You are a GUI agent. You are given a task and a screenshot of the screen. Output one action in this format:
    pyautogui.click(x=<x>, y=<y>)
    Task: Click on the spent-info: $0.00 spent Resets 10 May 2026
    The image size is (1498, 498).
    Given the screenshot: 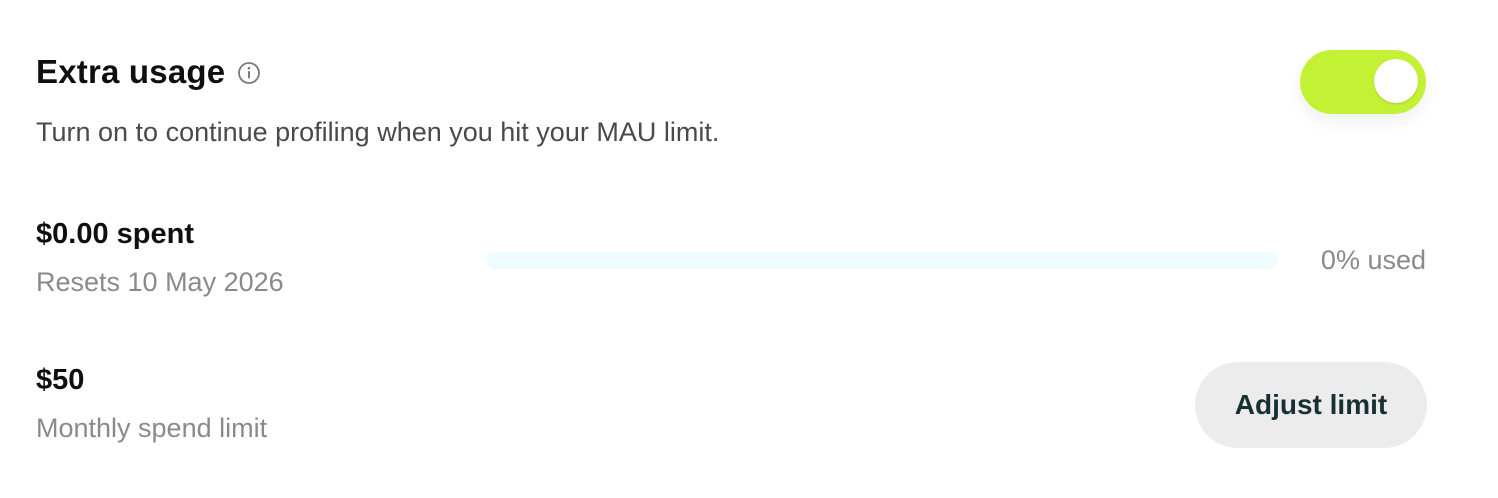 What is the action you would take?
    pyautogui.click(x=160, y=258)
    